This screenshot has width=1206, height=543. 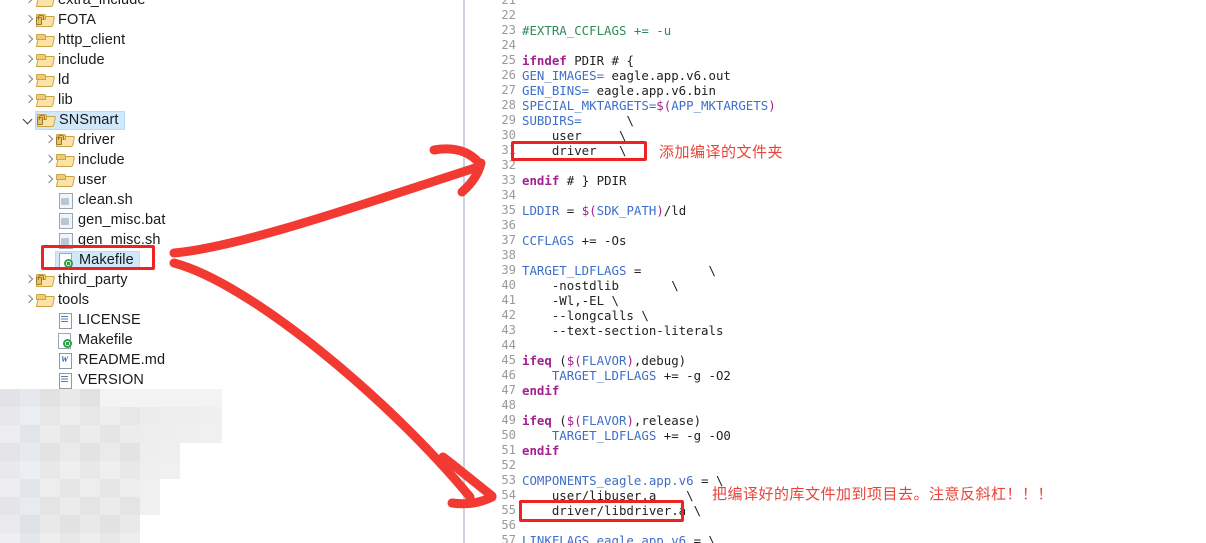 What do you see at coordinates (82, 40) in the screenshot?
I see `tree-item-content: http_client` at bounding box center [82, 40].